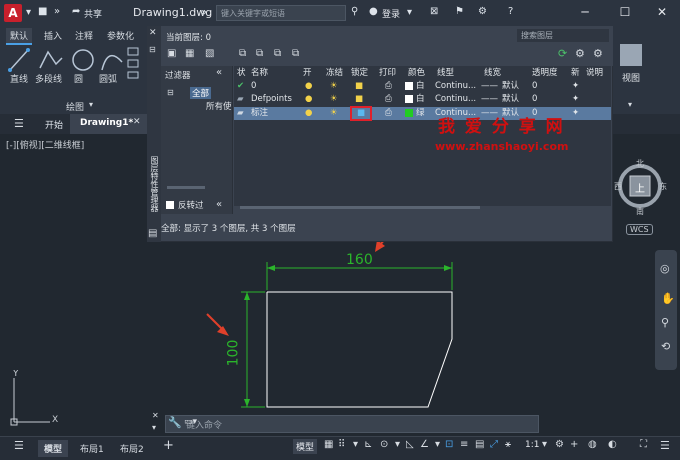 This screenshot has width=680, height=460. Describe the element at coordinates (54, 124) in the screenshot. I see `tab-start: 开始` at that location.